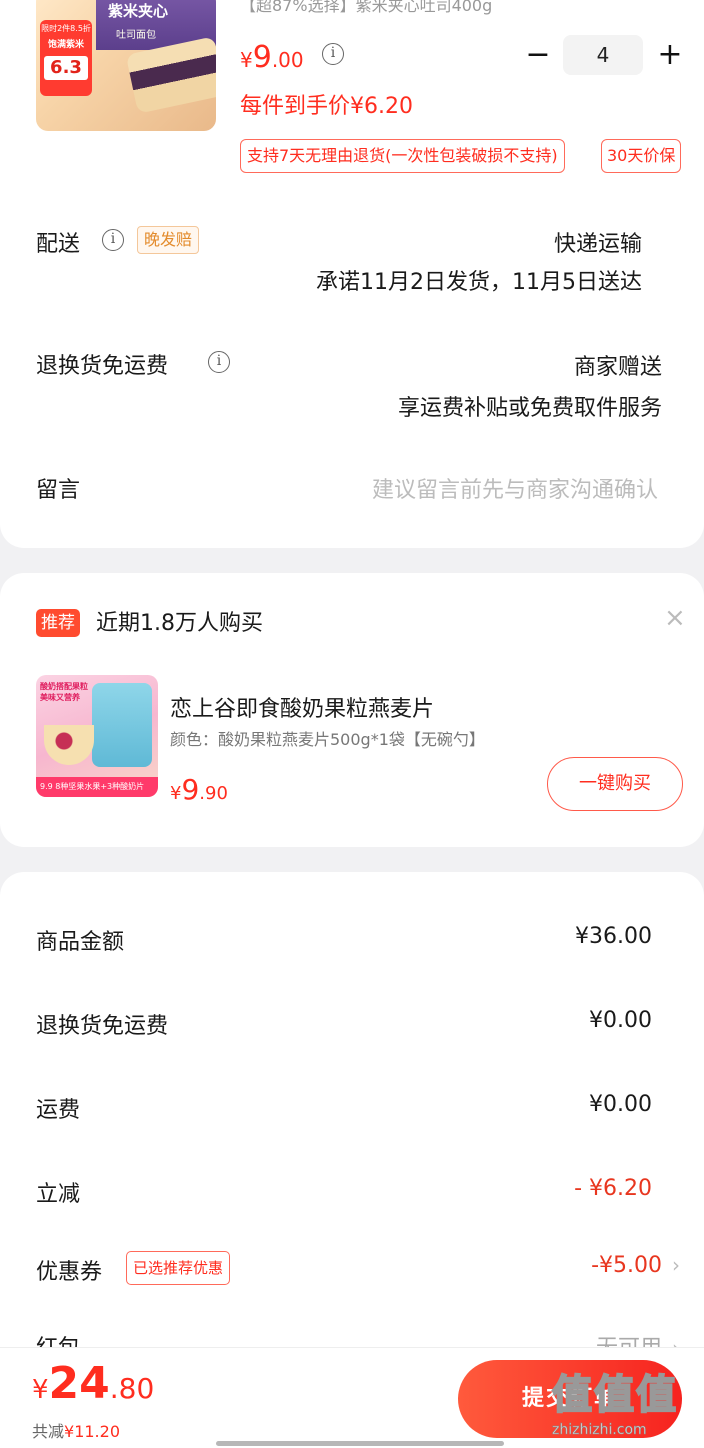 This screenshot has height=1448, width=704. I want to click on price-protect-badge: 30天价保, so click(641, 156).